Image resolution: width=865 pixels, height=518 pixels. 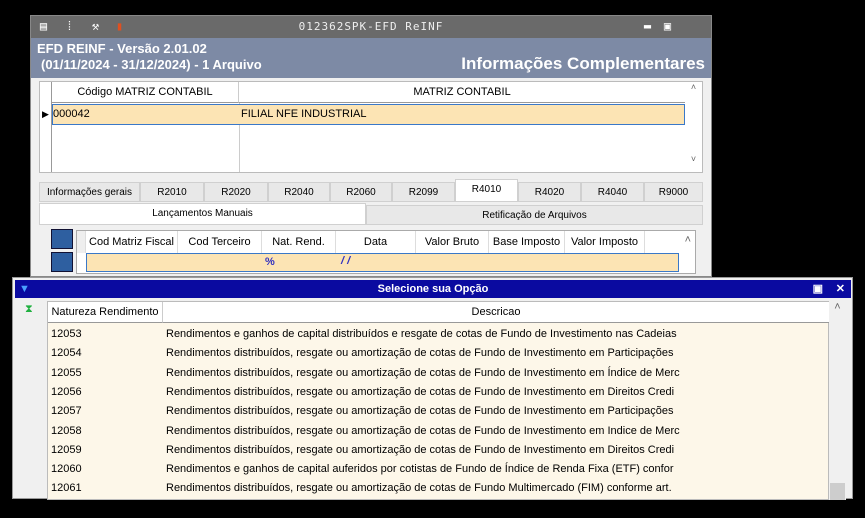 I want to click on title-bar: ▤ ⁞ ⚒ ▮ 012362SPK-EFD ReINF ▬ ▣, so click(x=371, y=27).